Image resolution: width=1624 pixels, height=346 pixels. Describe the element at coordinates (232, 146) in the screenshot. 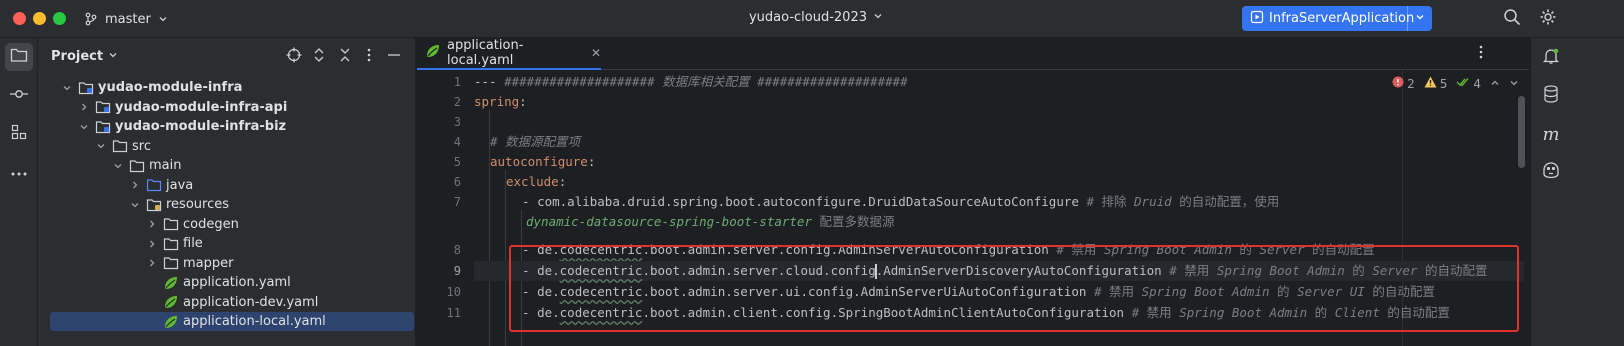

I see `tree-item: src` at that location.